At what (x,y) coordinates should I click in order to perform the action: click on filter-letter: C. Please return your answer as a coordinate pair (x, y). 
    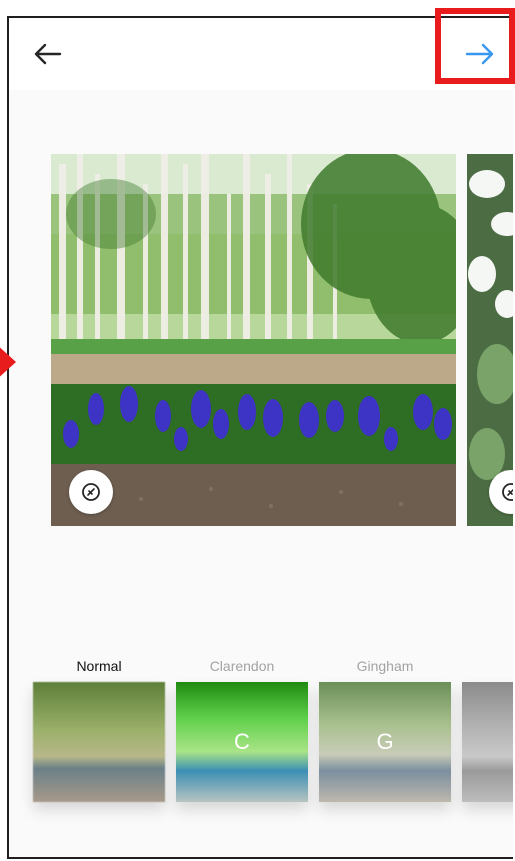
    Looking at the image, I should click on (242, 741).